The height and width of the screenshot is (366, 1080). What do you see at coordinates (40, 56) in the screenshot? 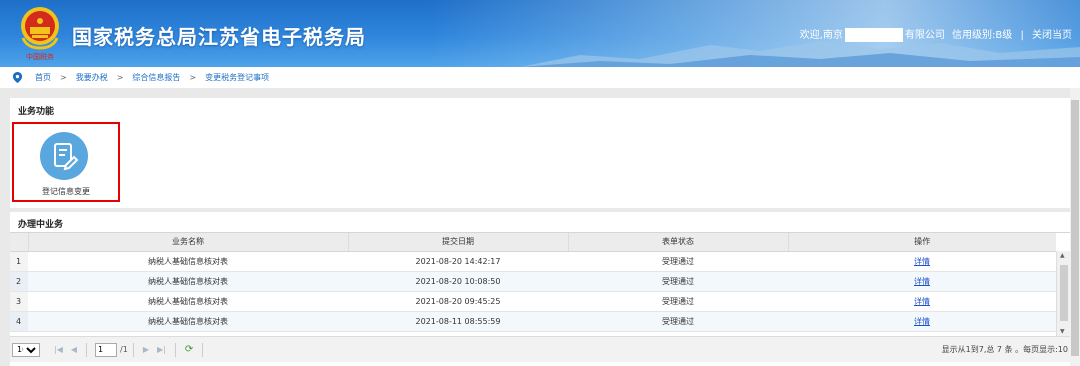
I see `logo-caption: 中国税务` at bounding box center [40, 56].